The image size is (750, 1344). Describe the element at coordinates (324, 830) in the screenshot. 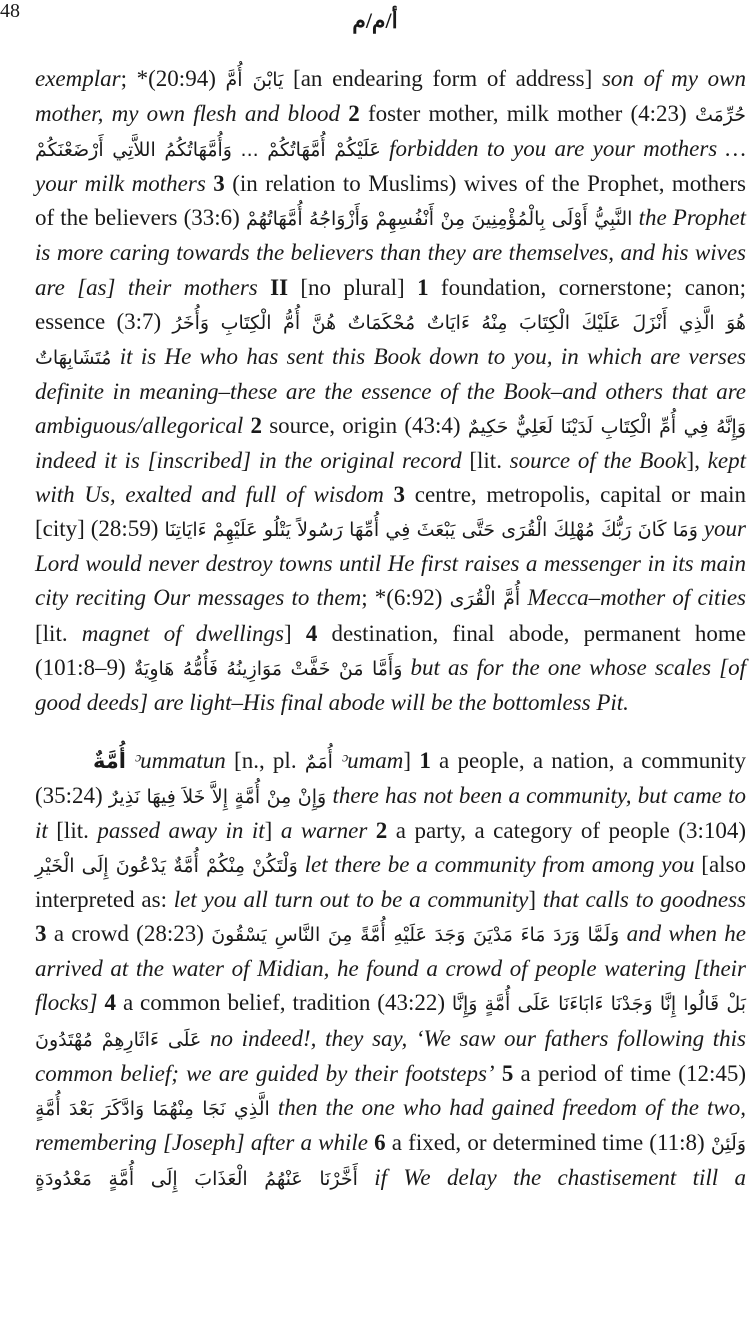

I see `english-gloss: a warner` at that location.